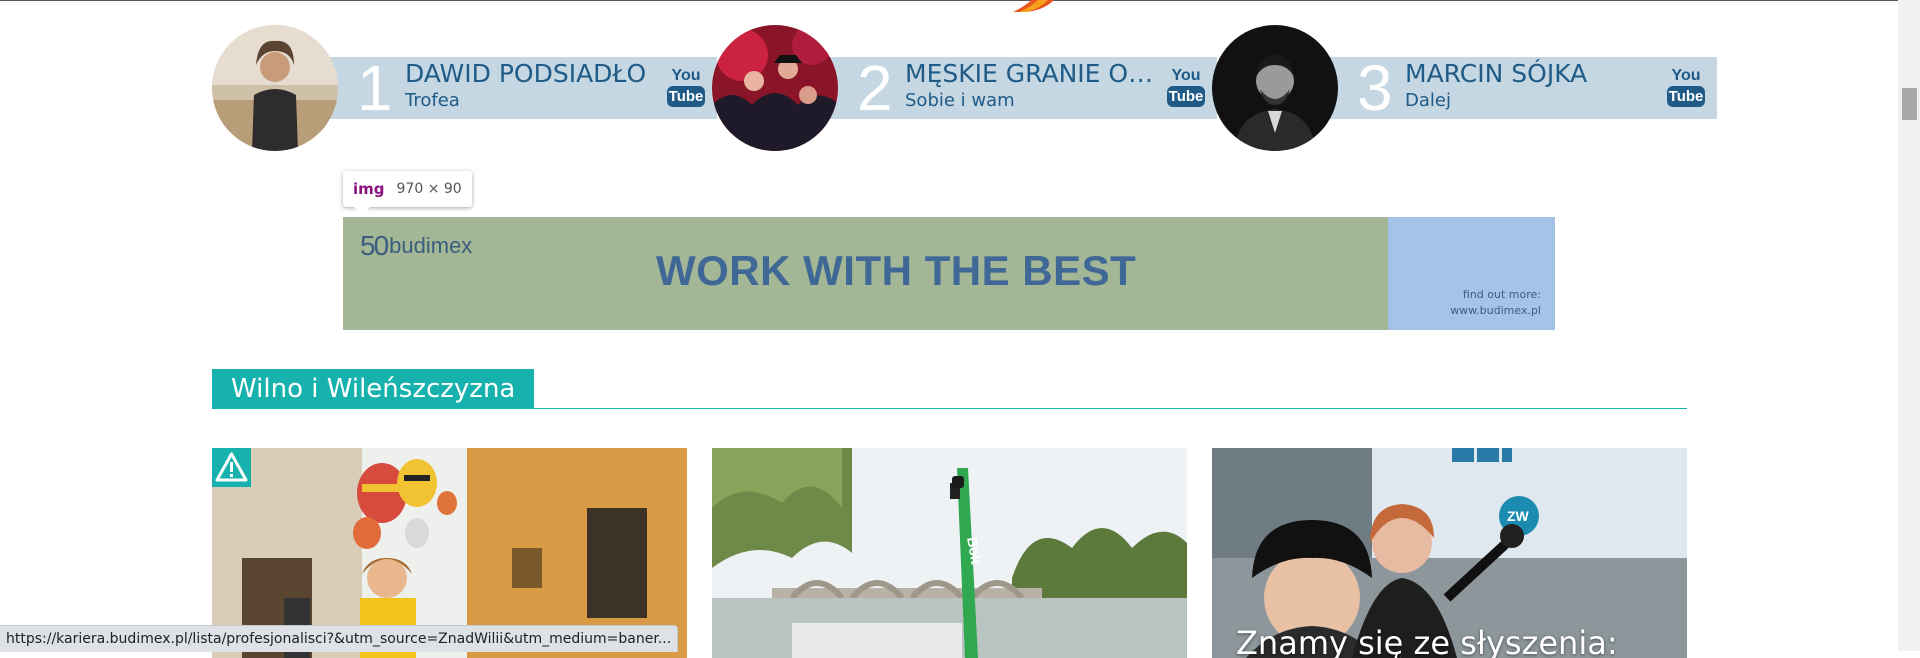 Image resolution: width=1920 pixels, height=658 pixels. I want to click on news-card-3: ZW Znamy się ze słyszenia:, so click(1449, 553).